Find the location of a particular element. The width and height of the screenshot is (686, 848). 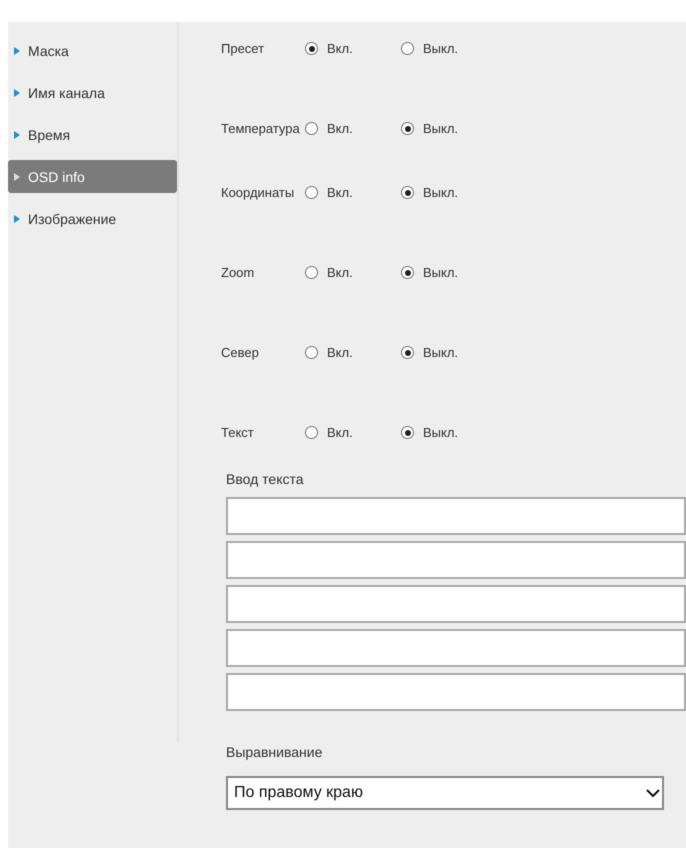

sidebar-item: Время is located at coordinates (92, 134).